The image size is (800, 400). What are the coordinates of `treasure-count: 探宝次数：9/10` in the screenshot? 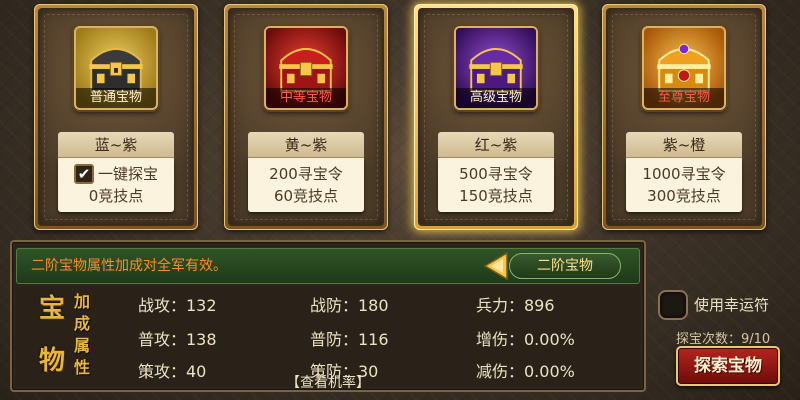 It's located at (723, 339).